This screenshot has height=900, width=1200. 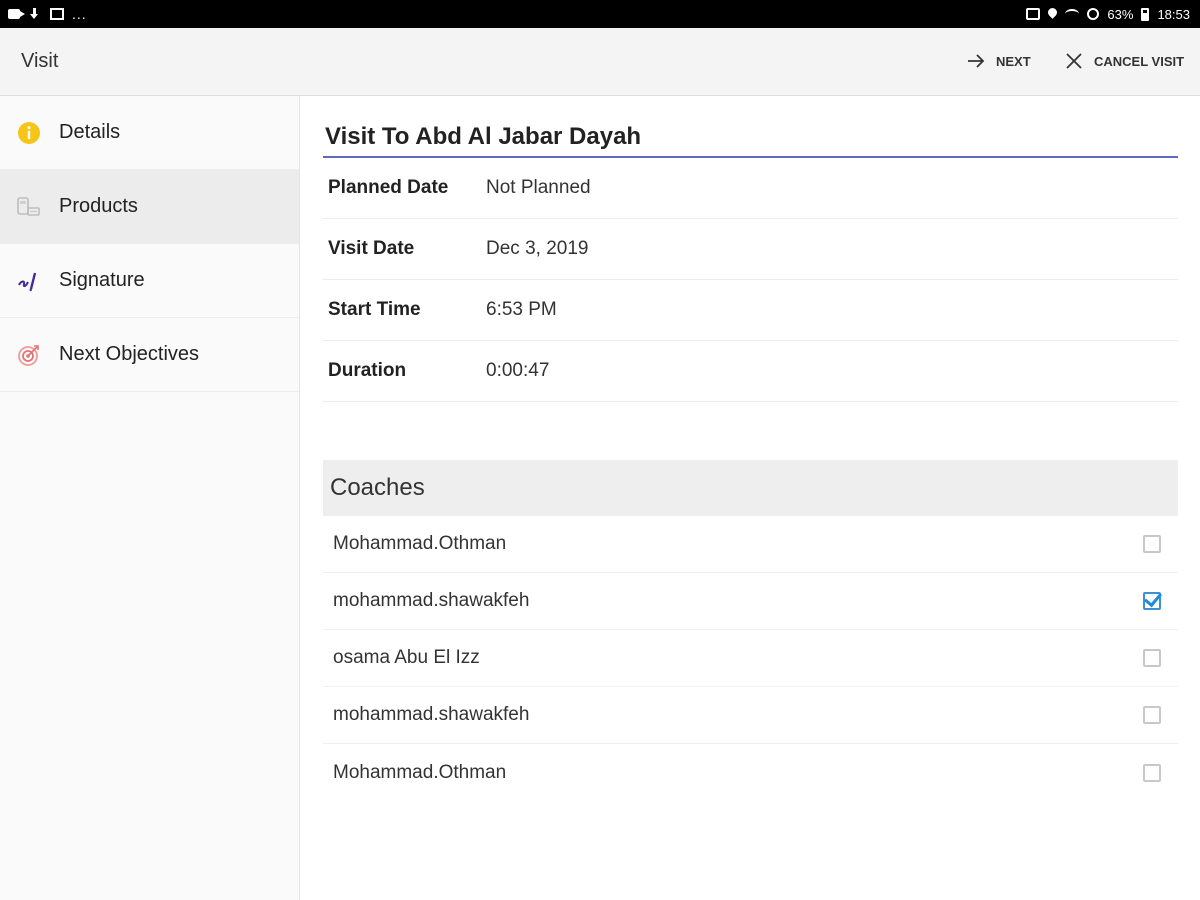 I want to click on status-bar: ... 63% 18:53, so click(x=600, y=14).